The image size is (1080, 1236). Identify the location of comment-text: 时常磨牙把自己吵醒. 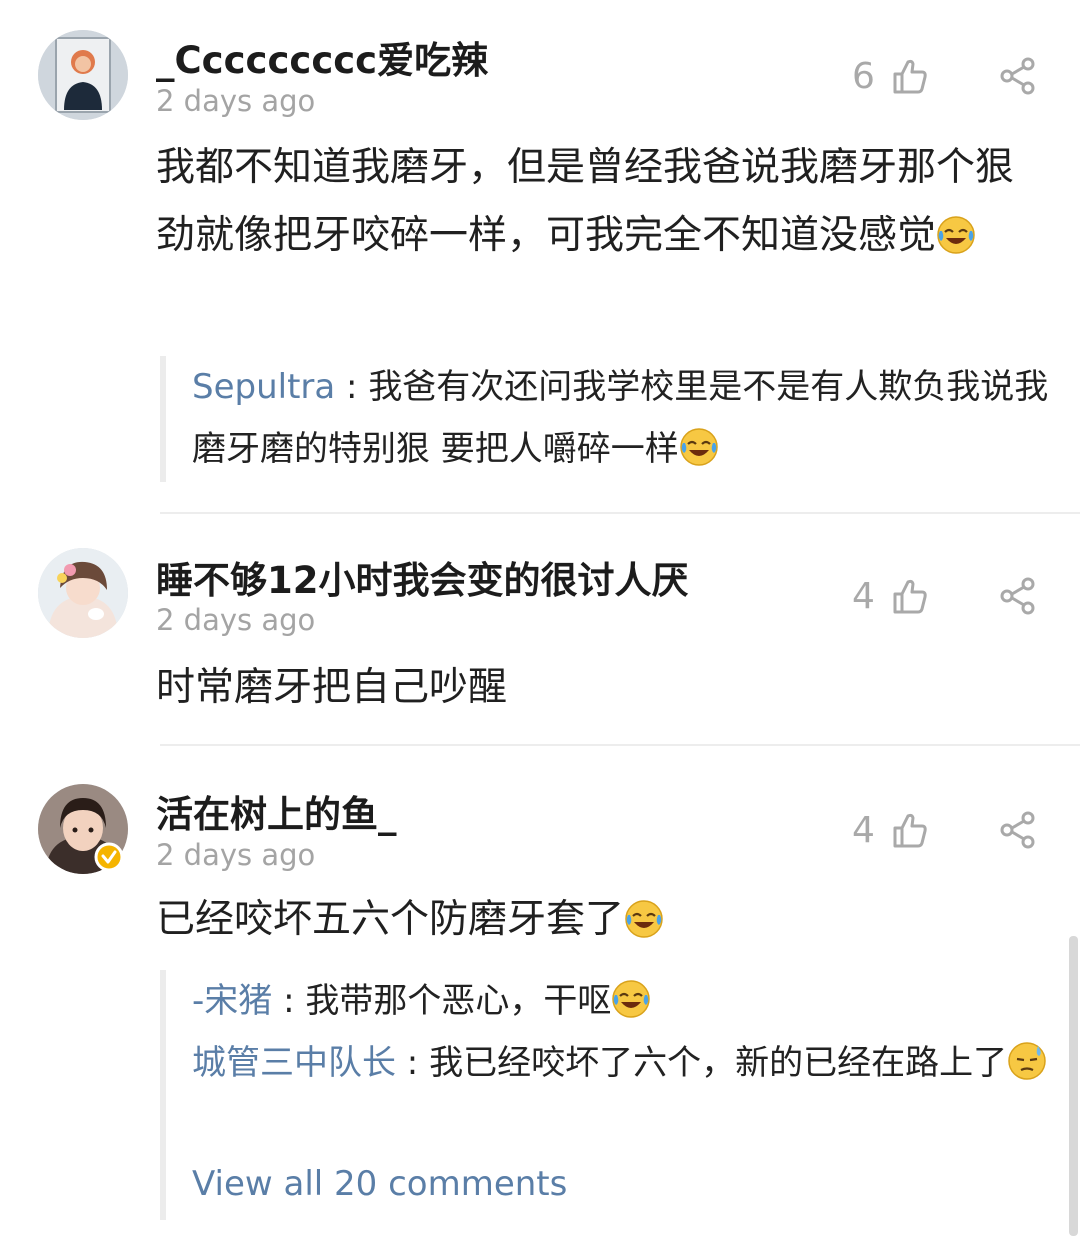
(332, 687).